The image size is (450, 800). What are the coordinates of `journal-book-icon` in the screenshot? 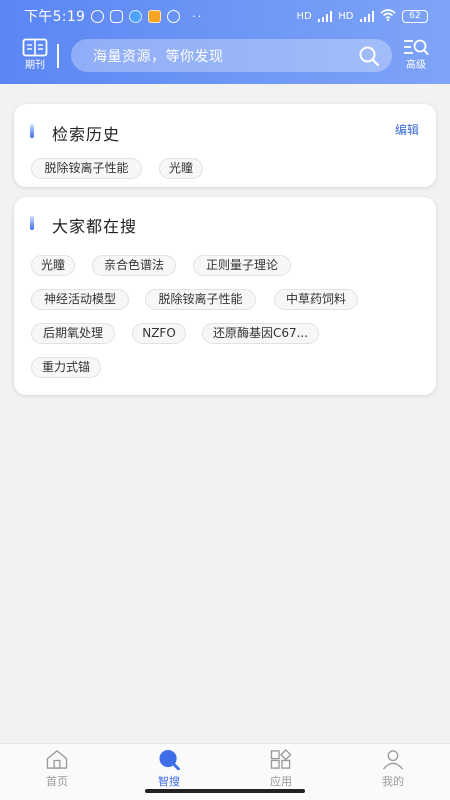 It's located at (35, 47).